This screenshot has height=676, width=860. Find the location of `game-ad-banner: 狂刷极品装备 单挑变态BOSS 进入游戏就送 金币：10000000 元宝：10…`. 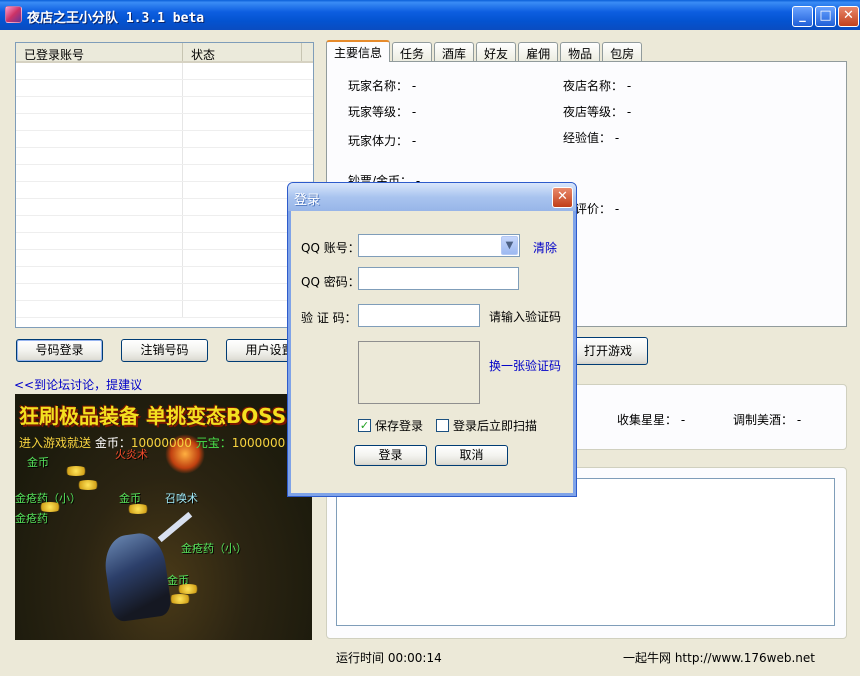

game-ad-banner: 狂刷极品装备 单挑变态BOSS 进入游戏就送 金币：10000000 元宝：10… is located at coordinates (163, 517).